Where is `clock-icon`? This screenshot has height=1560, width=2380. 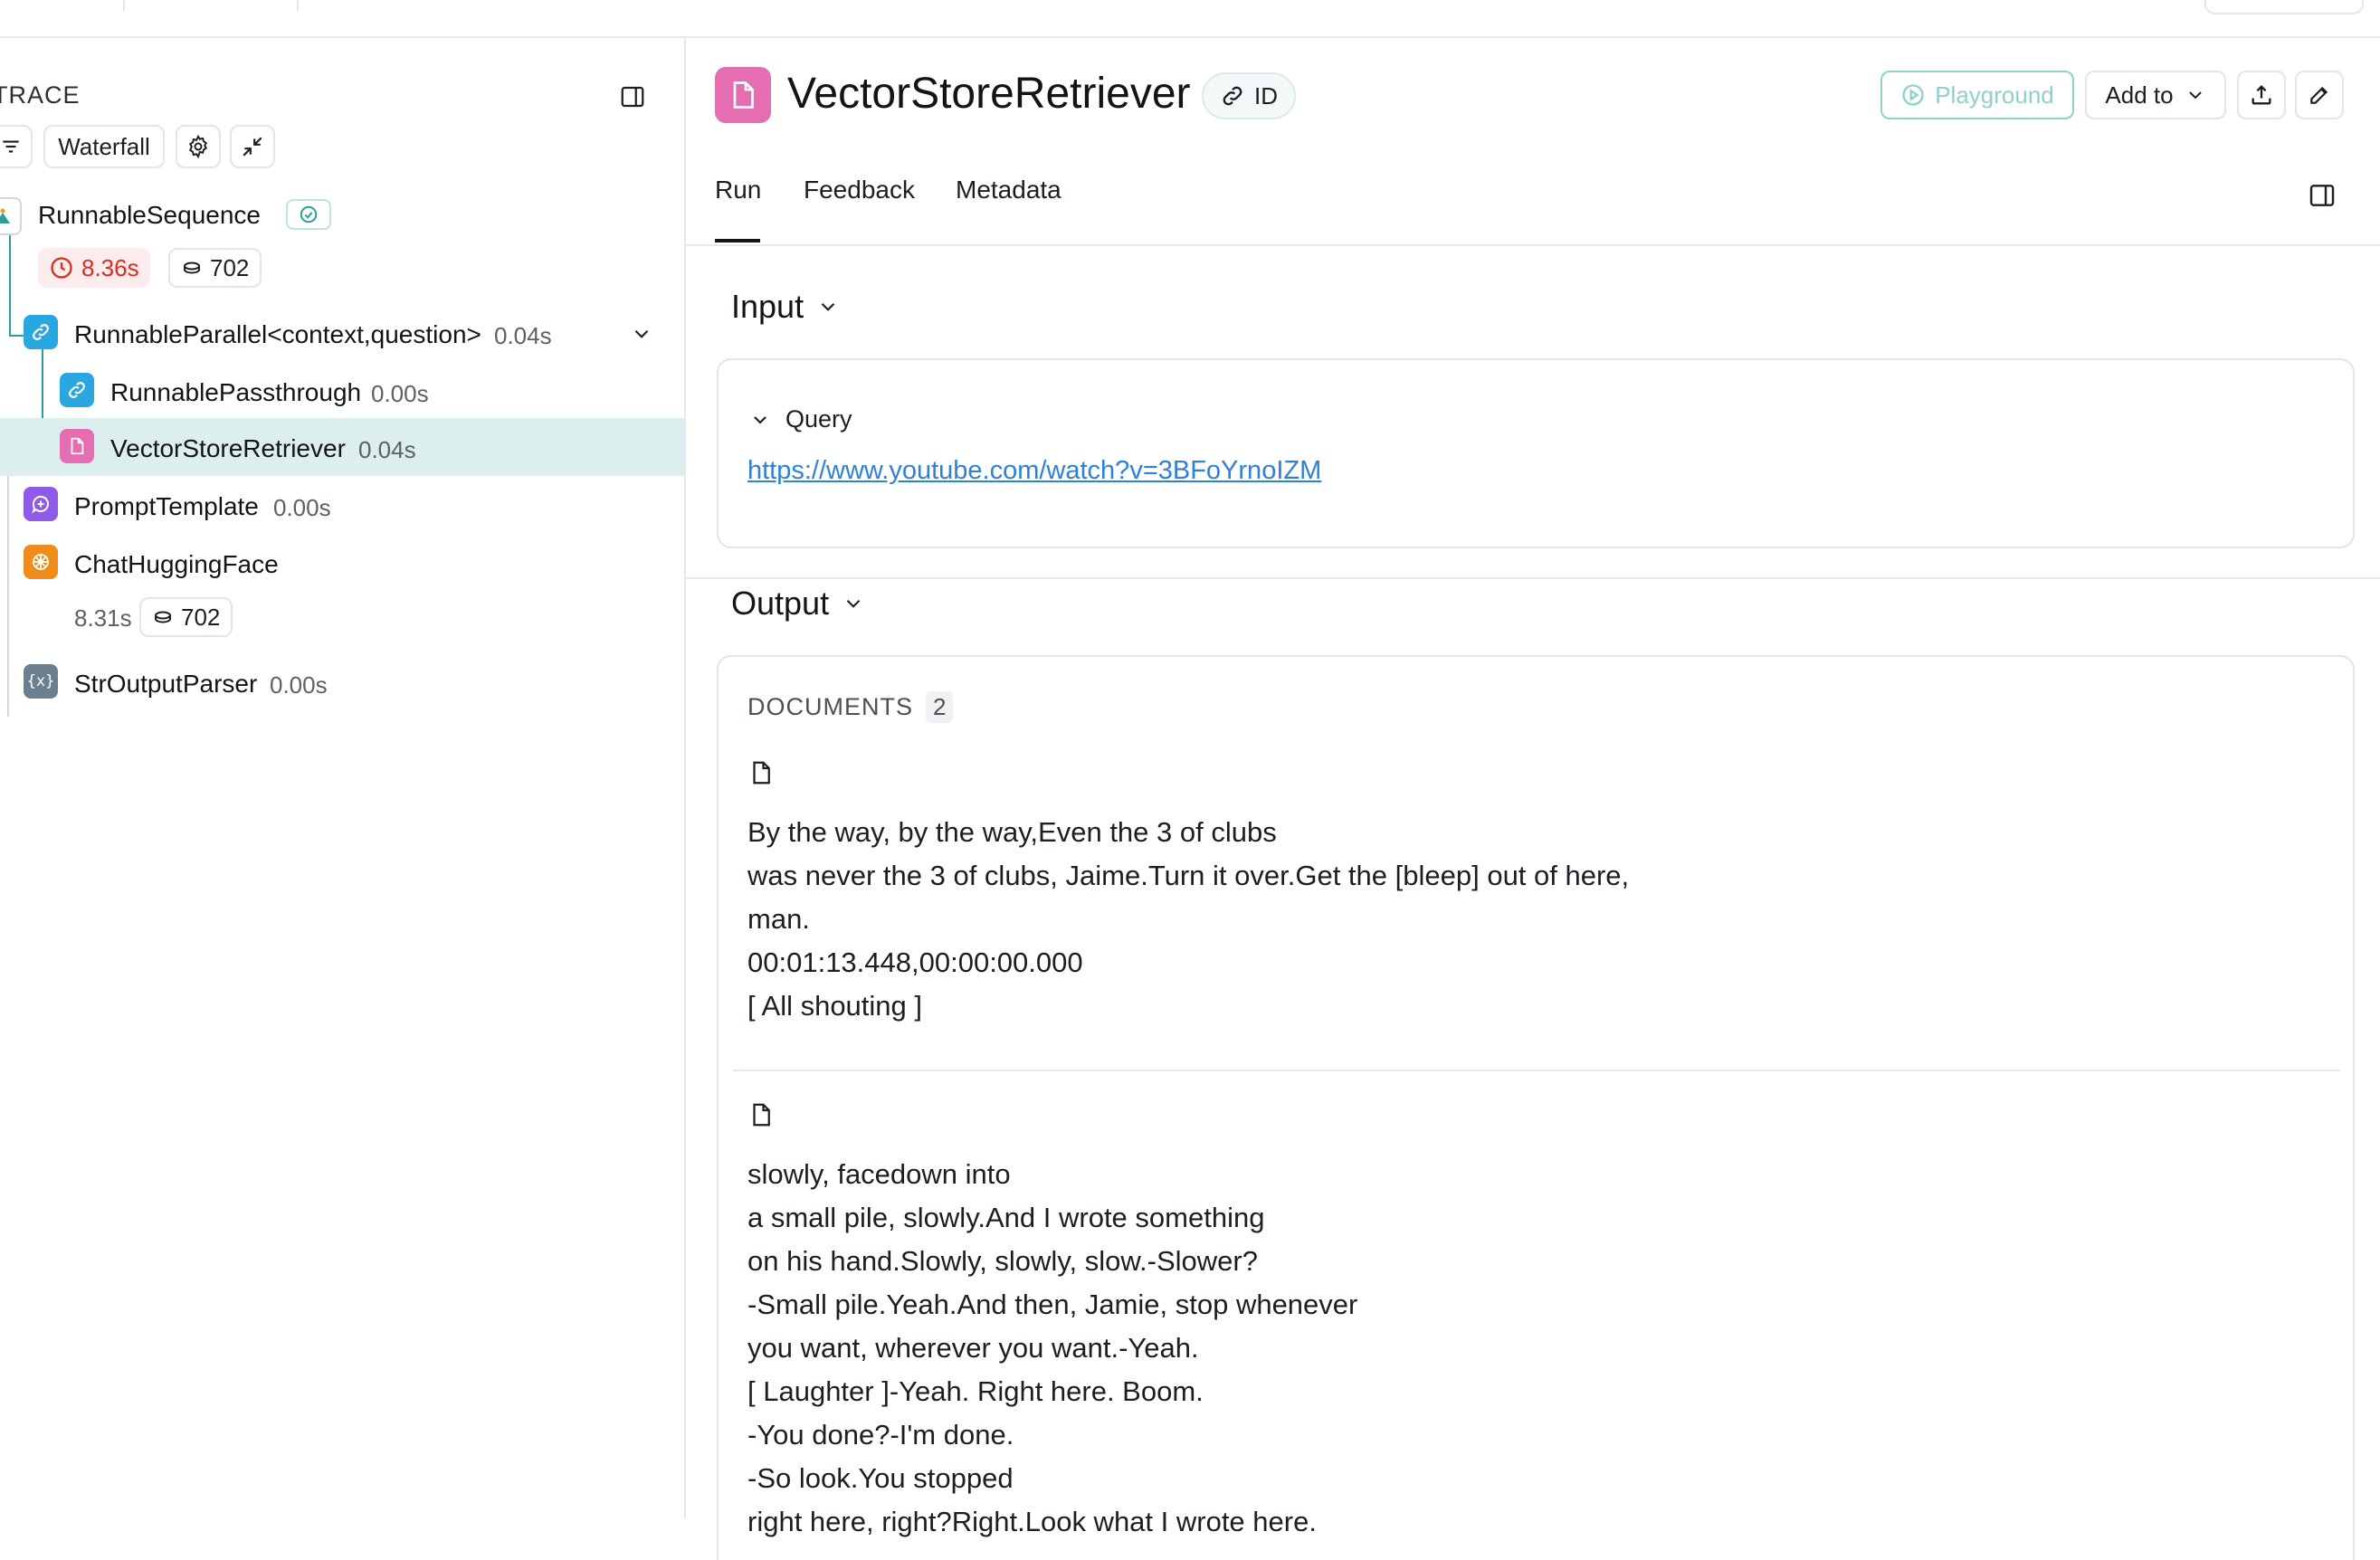 clock-icon is located at coordinates (62, 268).